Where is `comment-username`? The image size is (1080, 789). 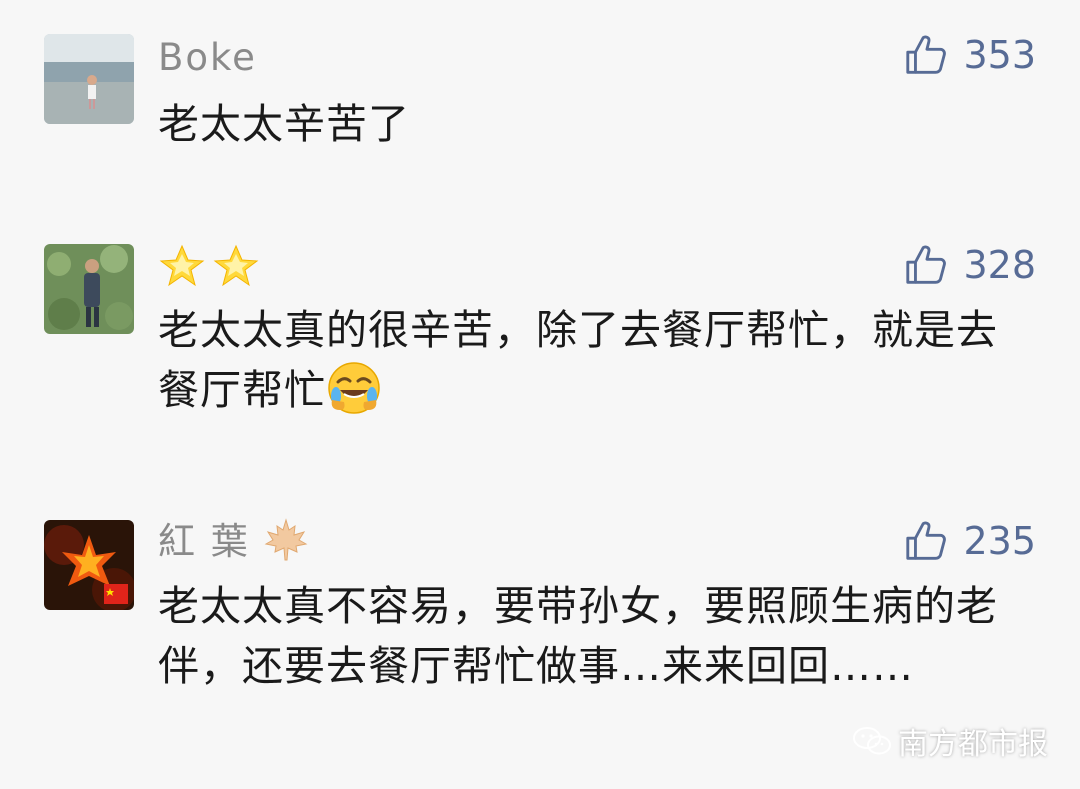
comment-username is located at coordinates (210, 272).